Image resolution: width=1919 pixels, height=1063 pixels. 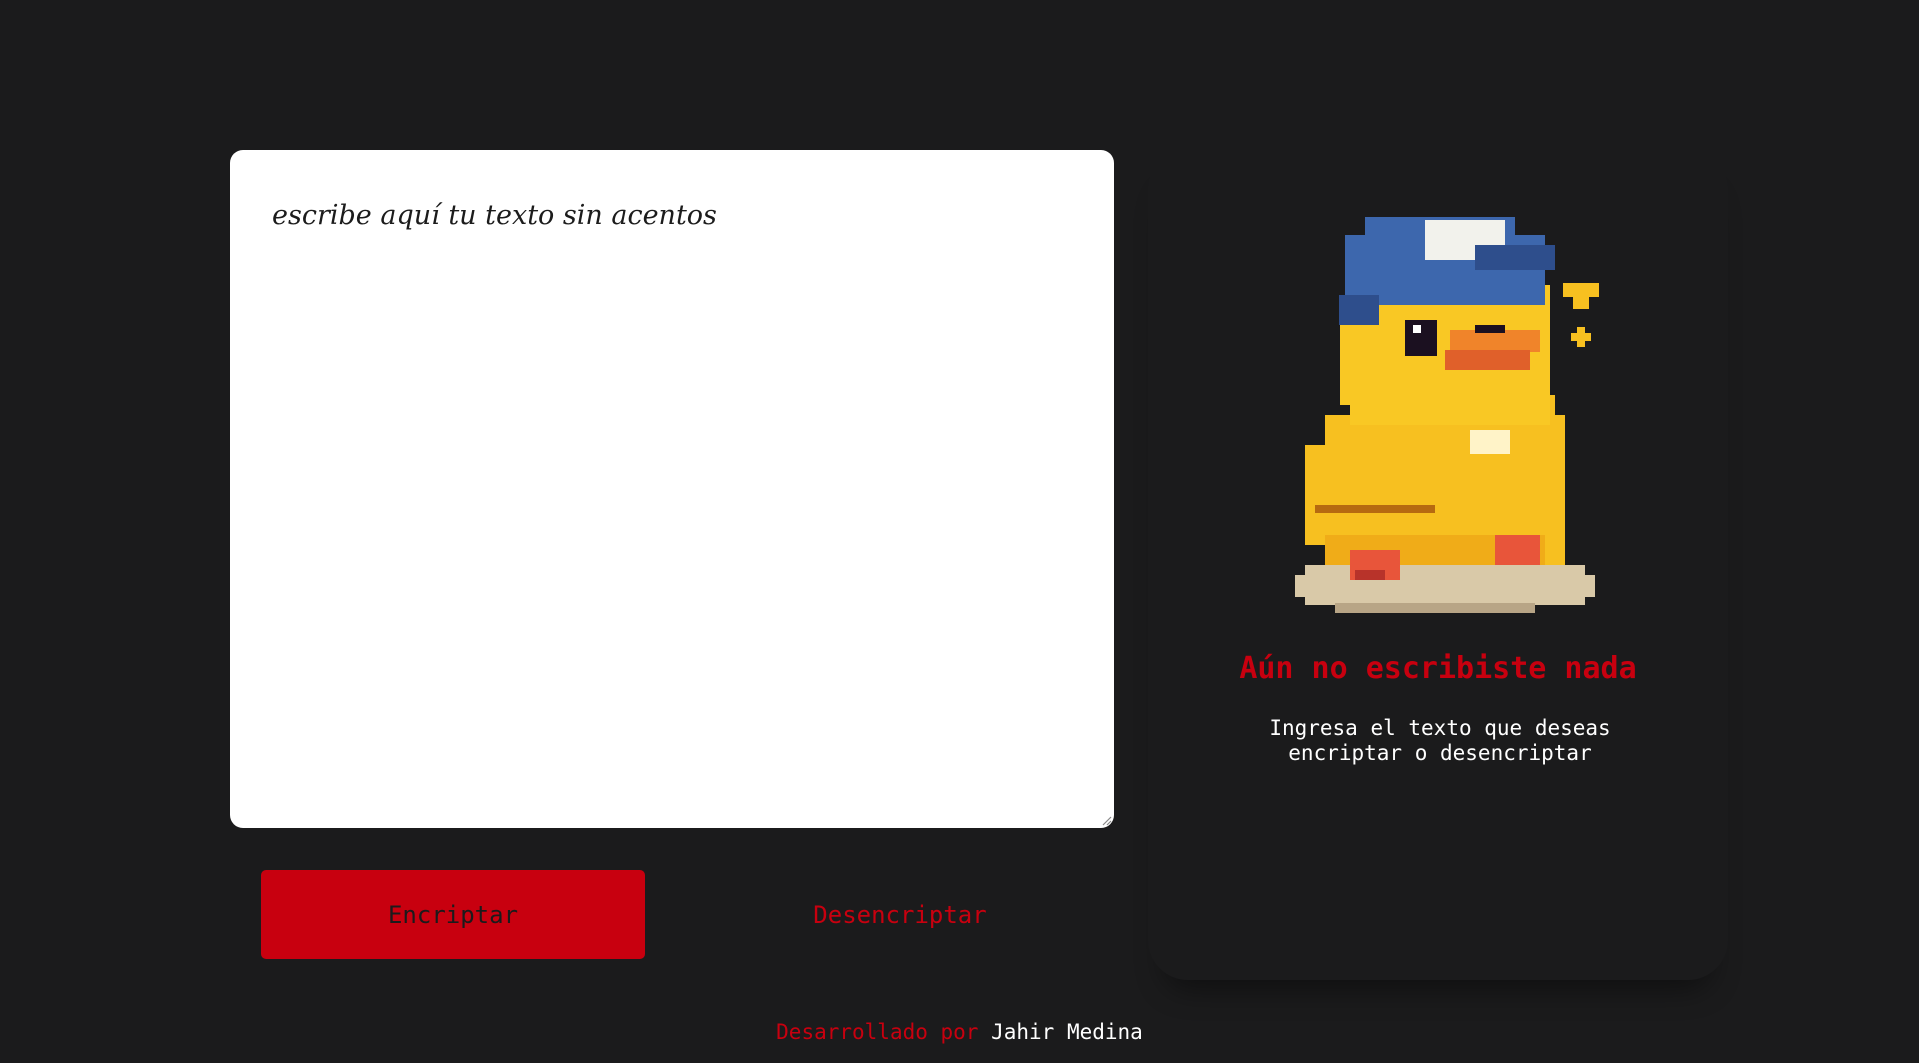 What do you see at coordinates (900, 914) in the screenshot?
I see `decrypt-button: Desencriptar` at bounding box center [900, 914].